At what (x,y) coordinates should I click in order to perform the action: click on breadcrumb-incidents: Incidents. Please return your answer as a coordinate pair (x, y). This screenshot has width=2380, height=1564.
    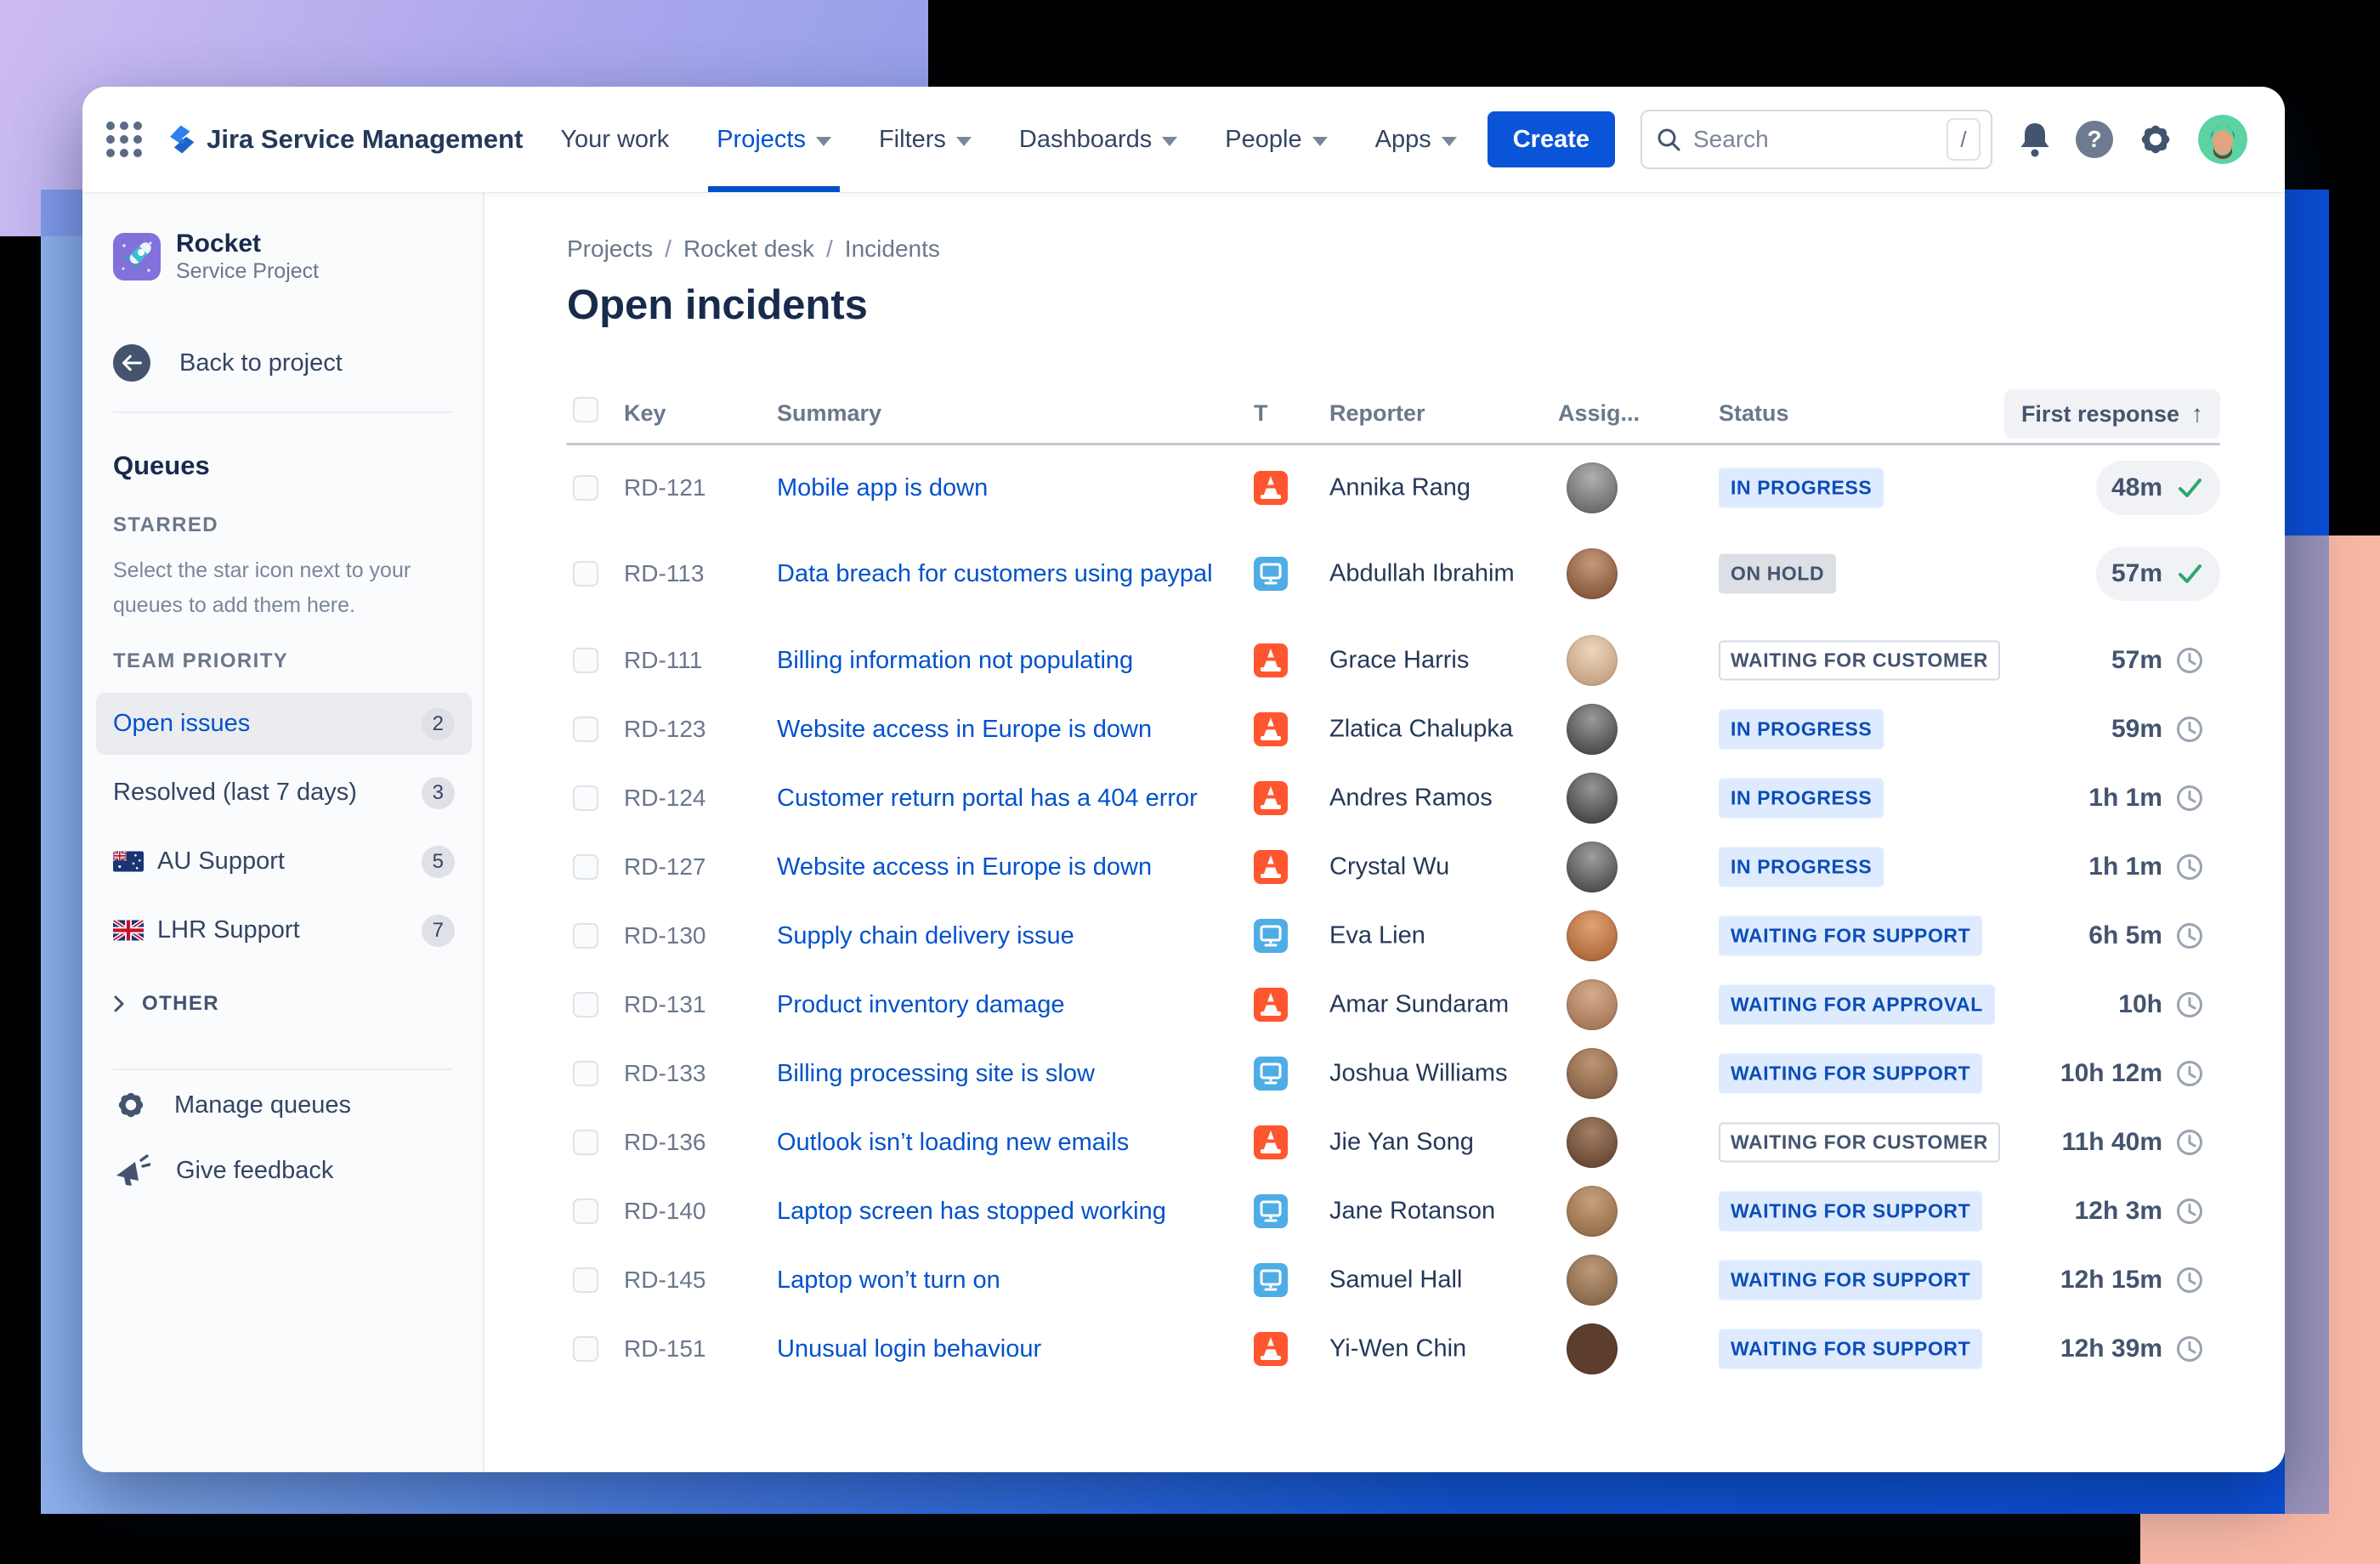
    Looking at the image, I should click on (892, 249).